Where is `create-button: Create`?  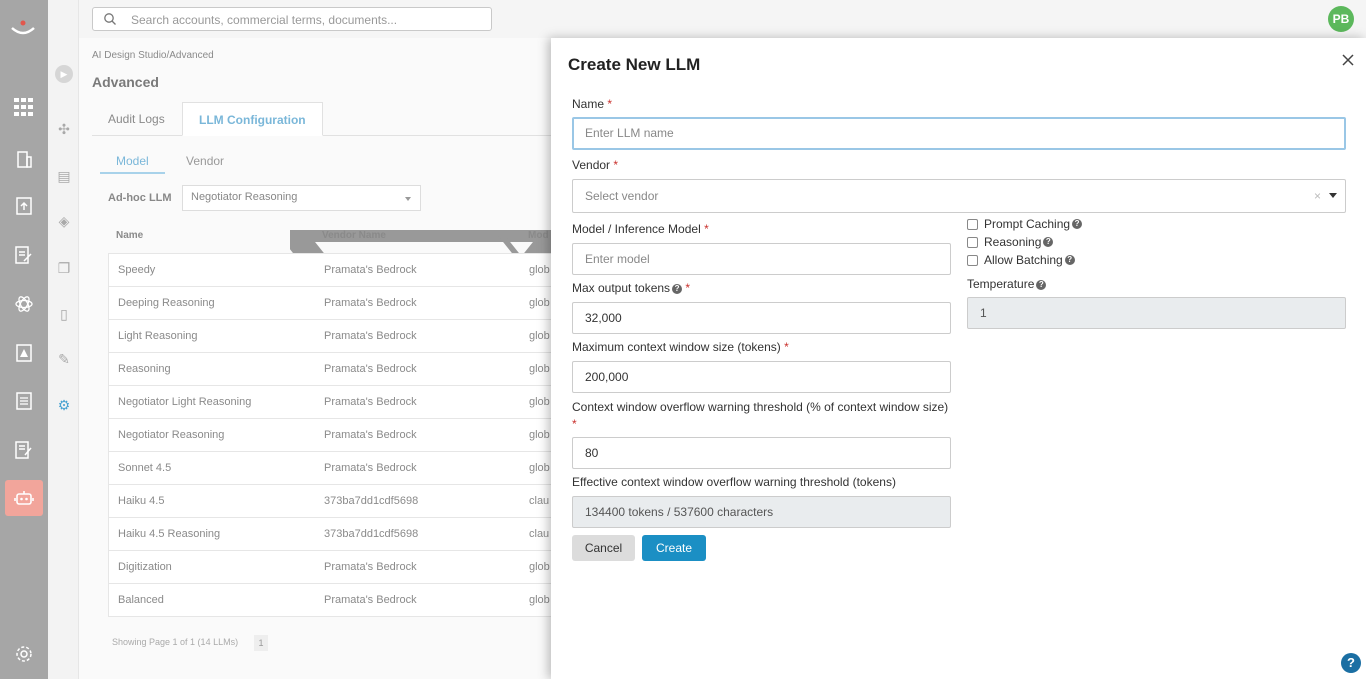 create-button: Create is located at coordinates (674, 548).